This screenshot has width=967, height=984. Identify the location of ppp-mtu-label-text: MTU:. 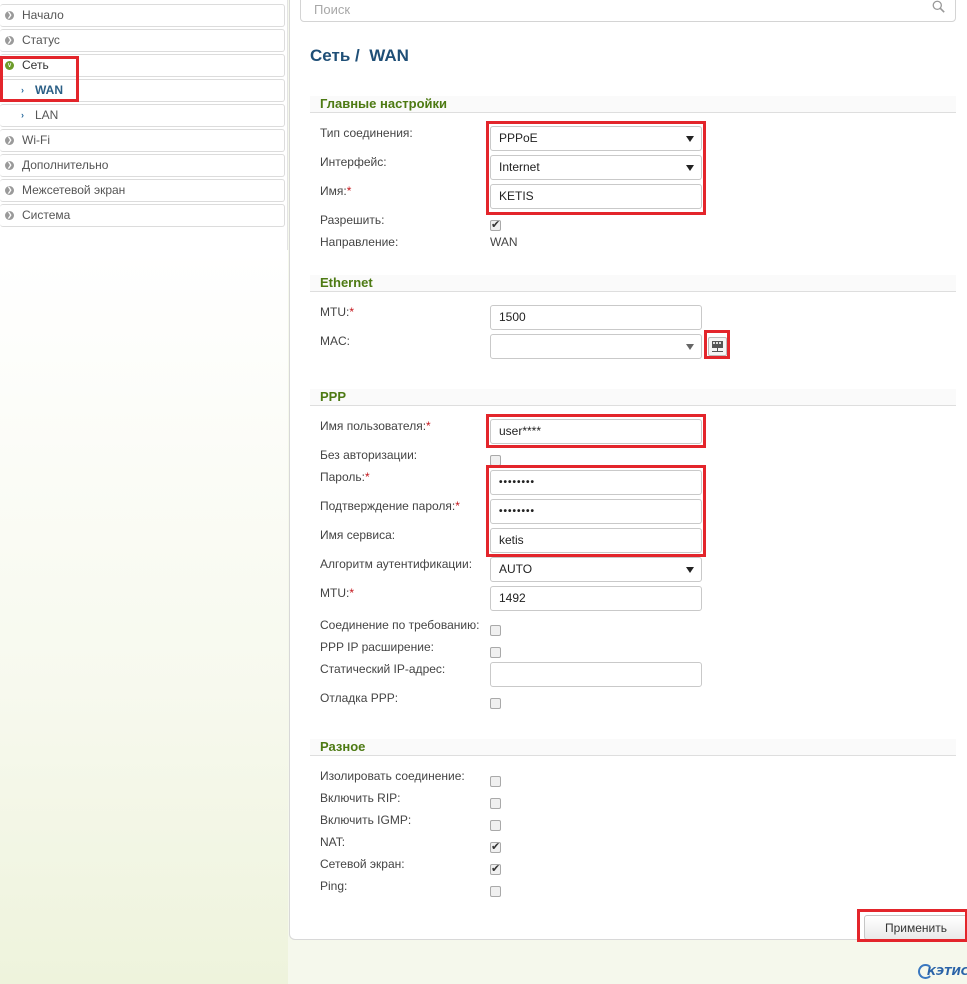
(335, 593).